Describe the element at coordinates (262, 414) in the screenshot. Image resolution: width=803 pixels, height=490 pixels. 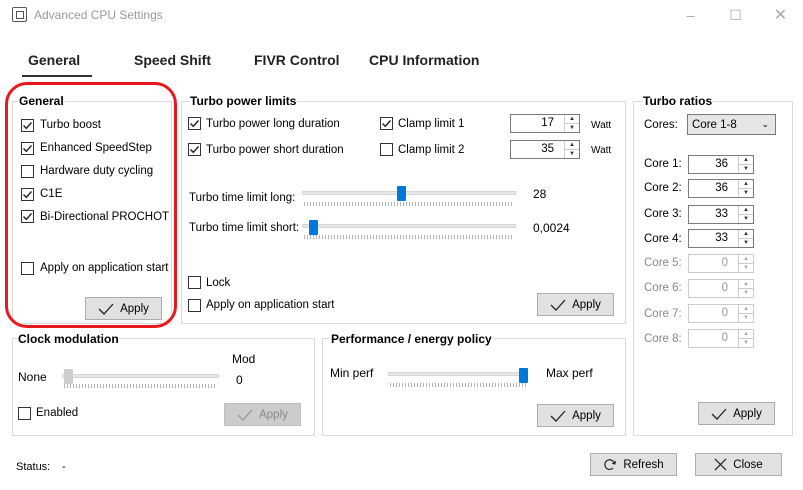
I see `clock-apply-button: Apply` at that location.